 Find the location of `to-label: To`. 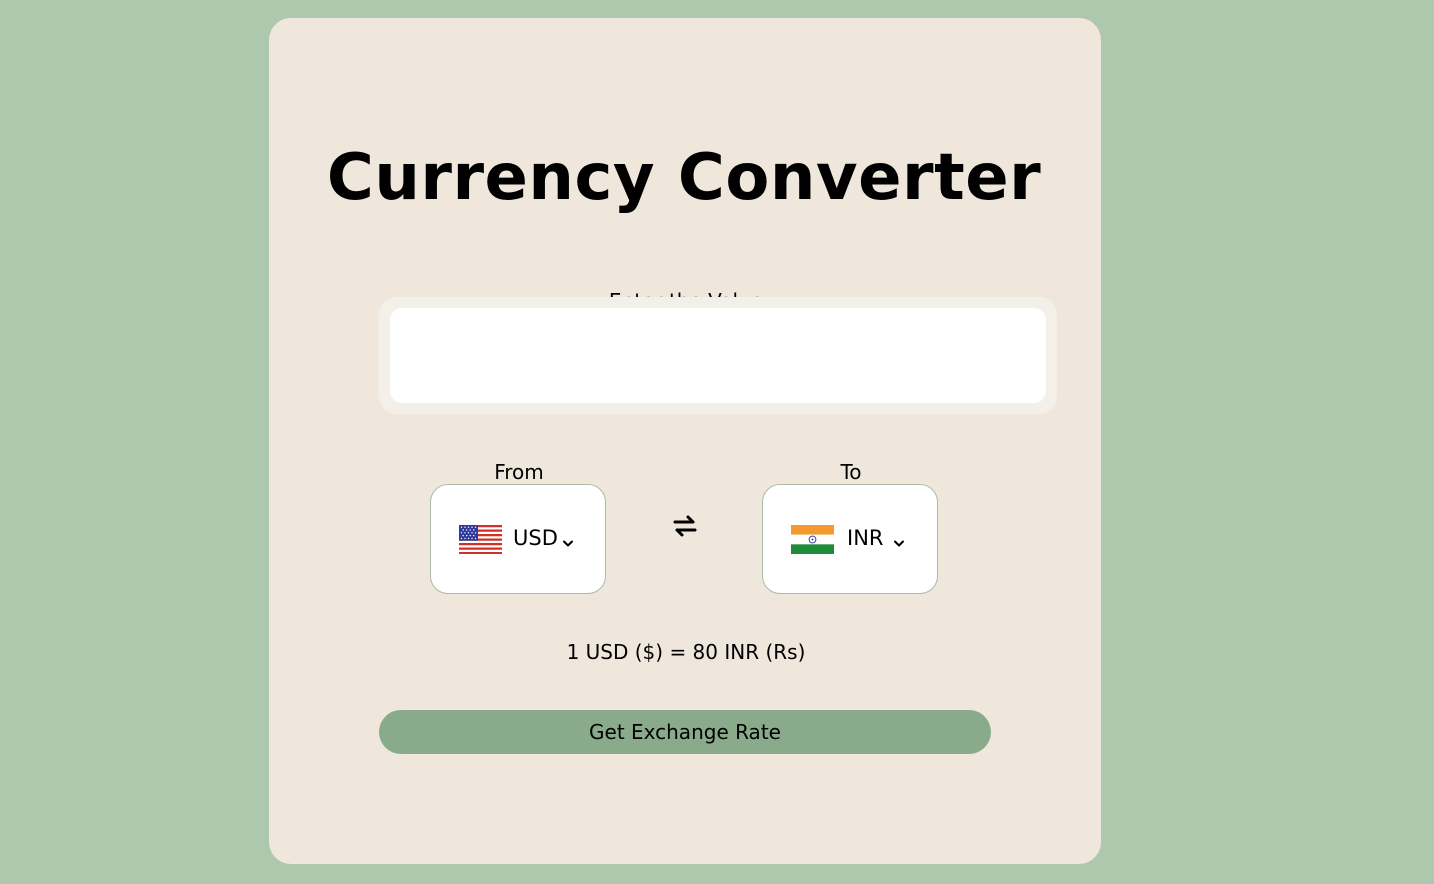

to-label: To is located at coordinates (851, 472).